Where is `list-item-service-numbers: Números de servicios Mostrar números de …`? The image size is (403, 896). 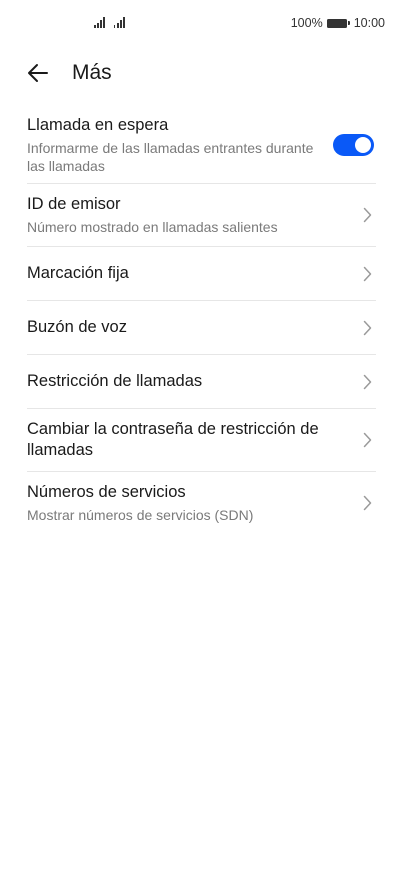
list-item-service-numbers: Números de servicios Mostrar números de … is located at coordinates (201, 503).